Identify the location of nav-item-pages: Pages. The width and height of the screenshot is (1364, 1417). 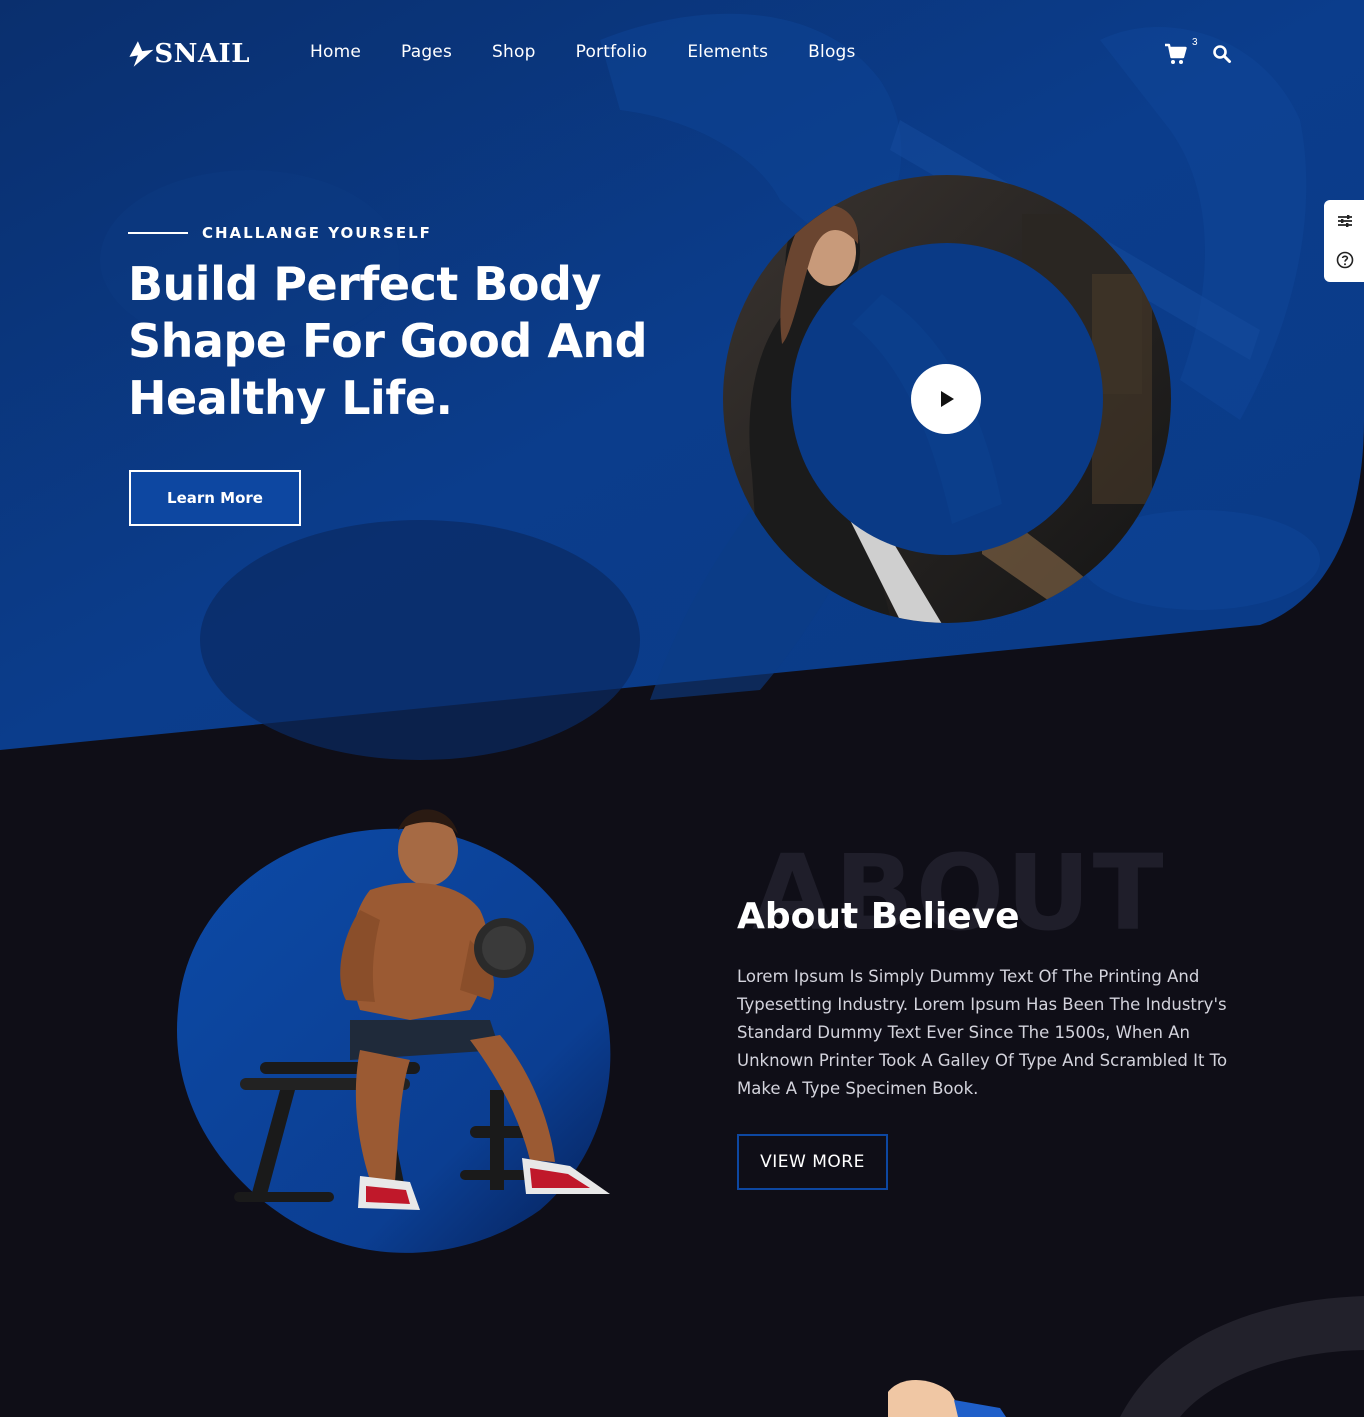
(426, 52).